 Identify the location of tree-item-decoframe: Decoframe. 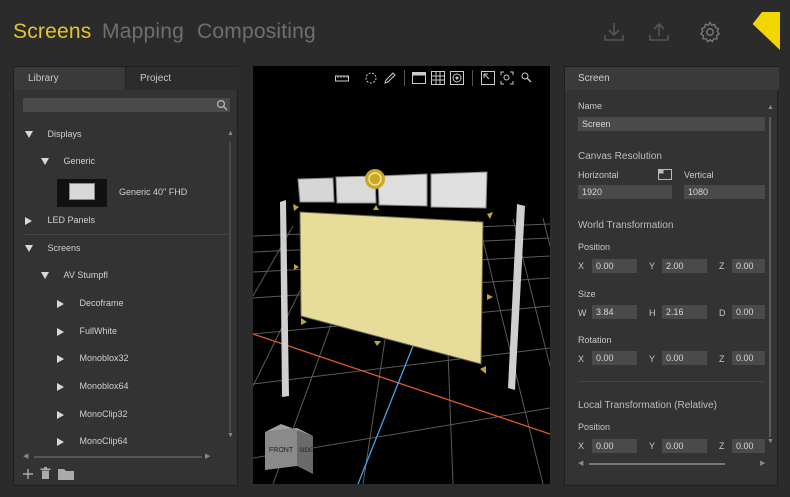
(90, 303).